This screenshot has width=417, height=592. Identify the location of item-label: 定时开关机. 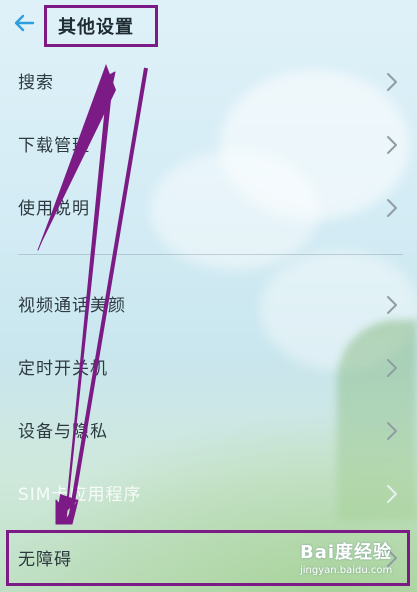
(63, 369).